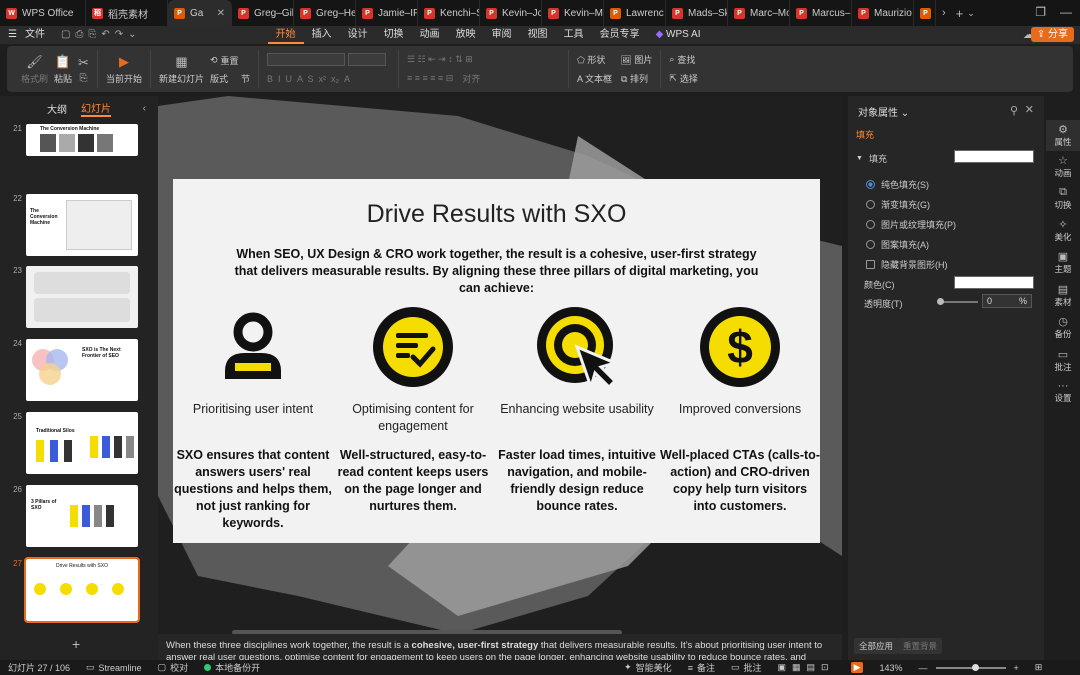 This screenshot has height=675, width=1080. I want to click on find-button: ⌕ 查找, so click(682, 60).